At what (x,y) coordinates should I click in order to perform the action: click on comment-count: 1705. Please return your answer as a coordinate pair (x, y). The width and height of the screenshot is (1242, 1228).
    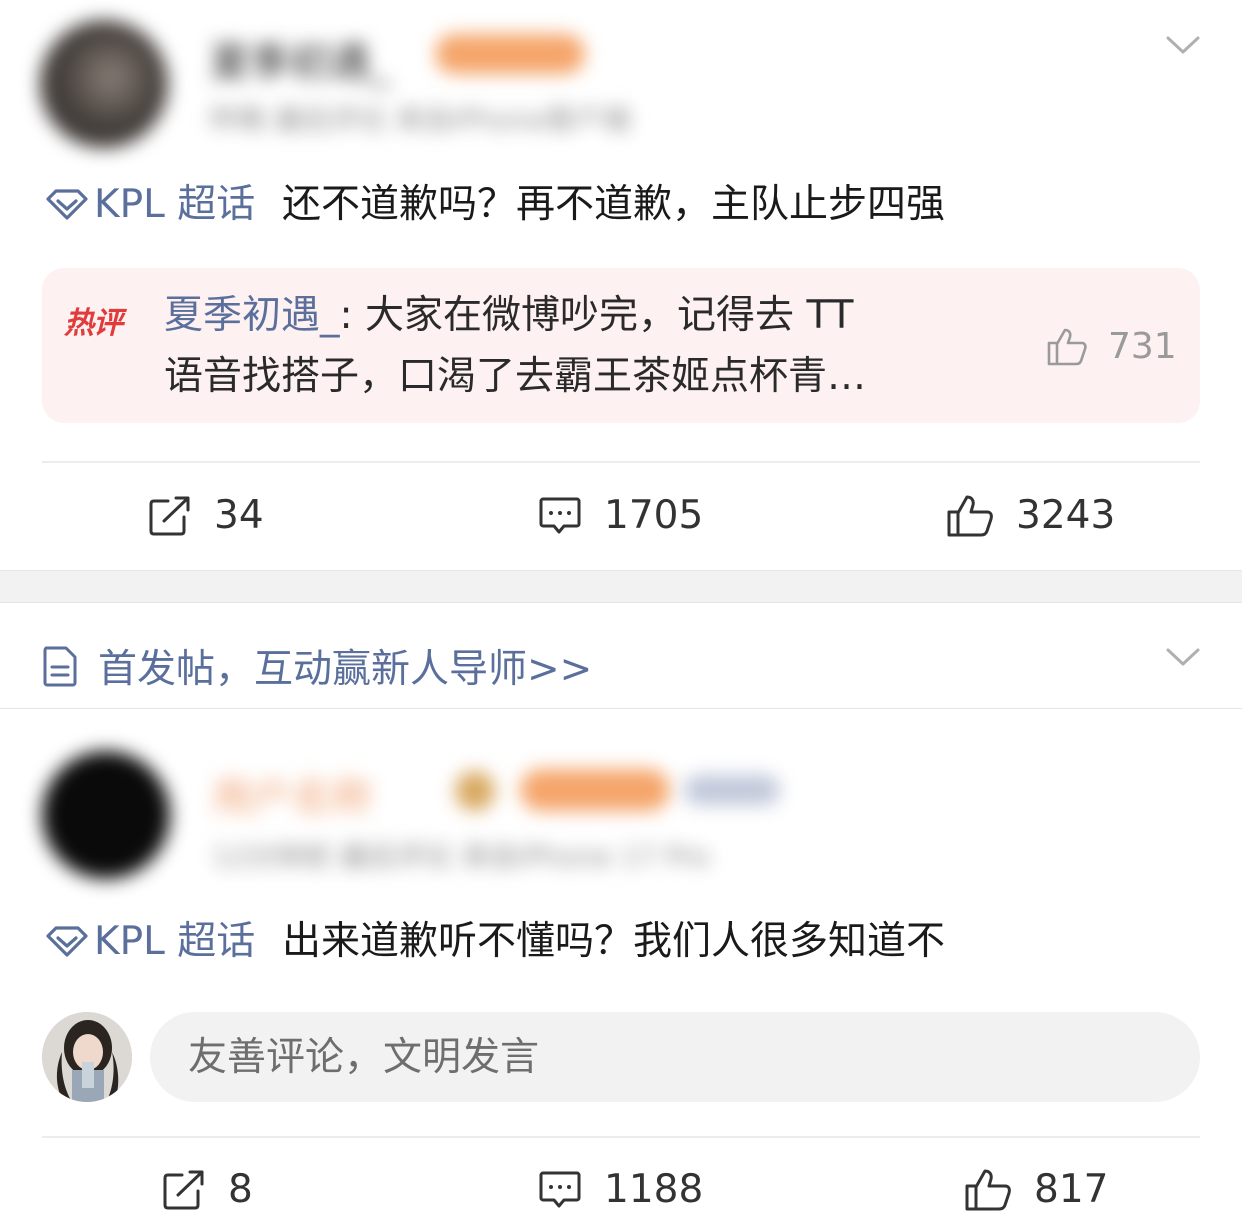
    Looking at the image, I should click on (654, 515).